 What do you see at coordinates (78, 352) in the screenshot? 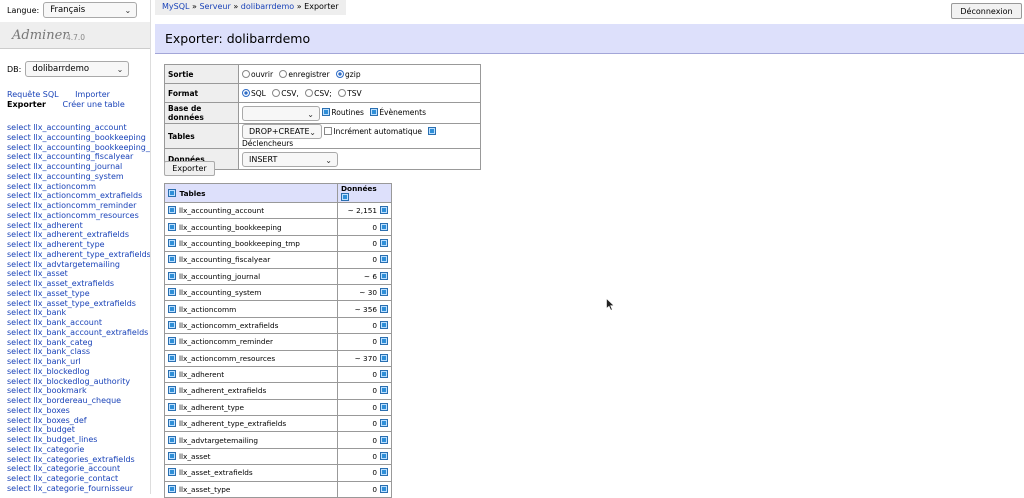
I see `sidebar-table-link: select llx_bank_class` at bounding box center [78, 352].